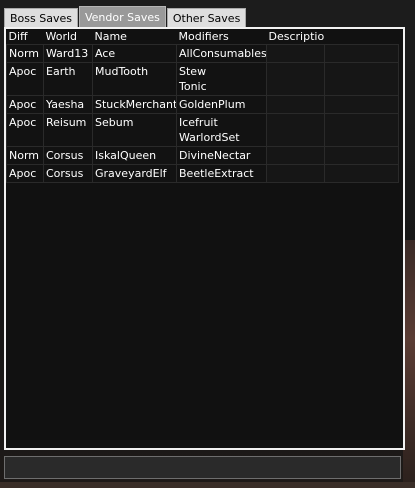 Image resolution: width=415 pixels, height=488 pixels. I want to click on cell-modifiers: DivineNectar, so click(221, 155).